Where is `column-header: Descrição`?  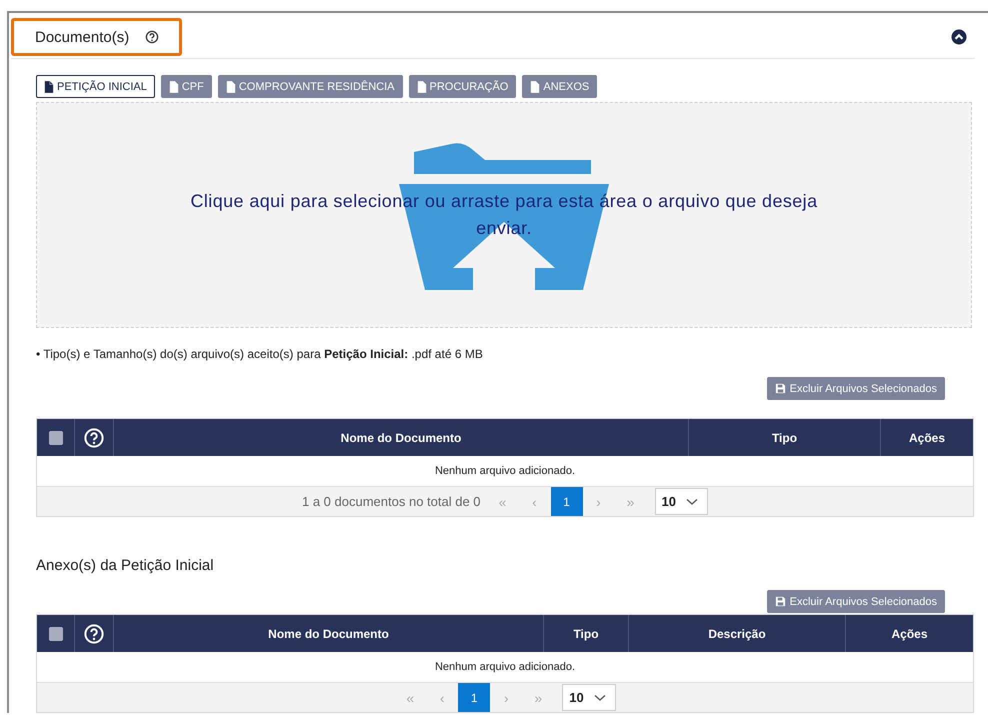
column-header: Descrição is located at coordinates (737, 633).